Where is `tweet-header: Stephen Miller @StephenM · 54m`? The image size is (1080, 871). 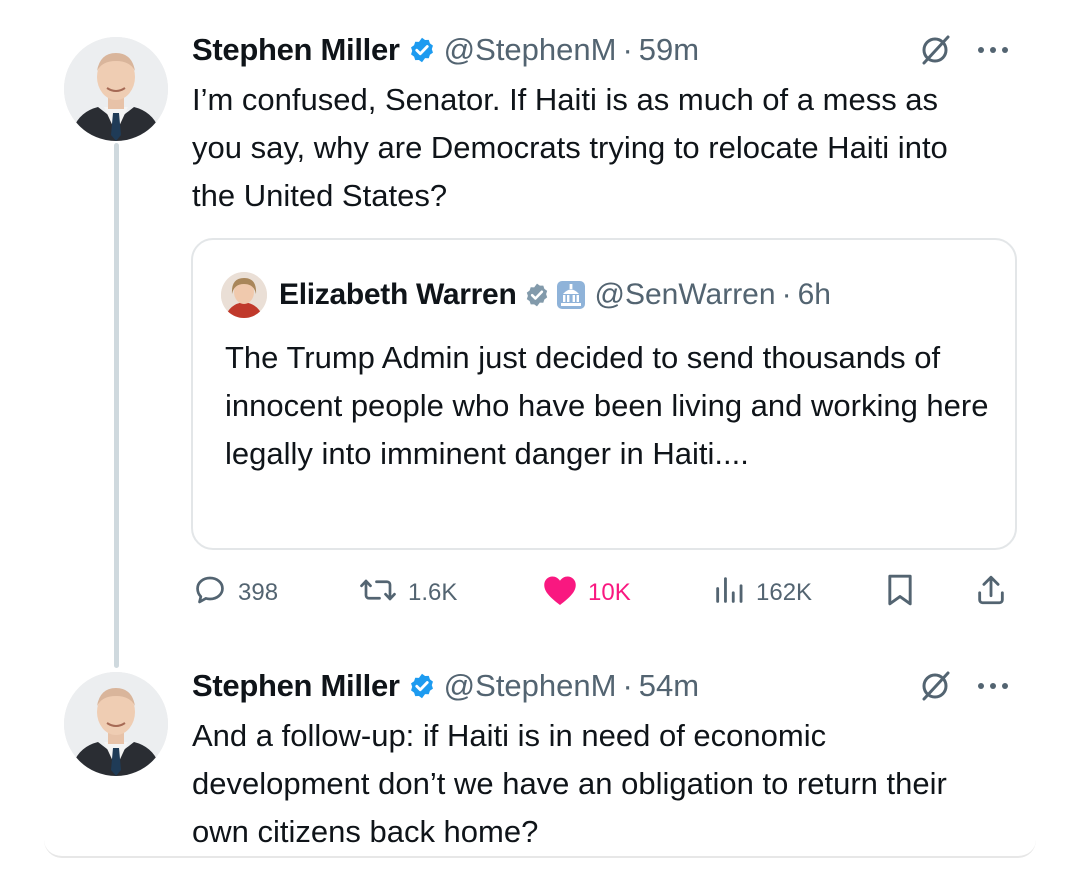 tweet-header: Stephen Miller @StephenM · 54m is located at coordinates (445, 686).